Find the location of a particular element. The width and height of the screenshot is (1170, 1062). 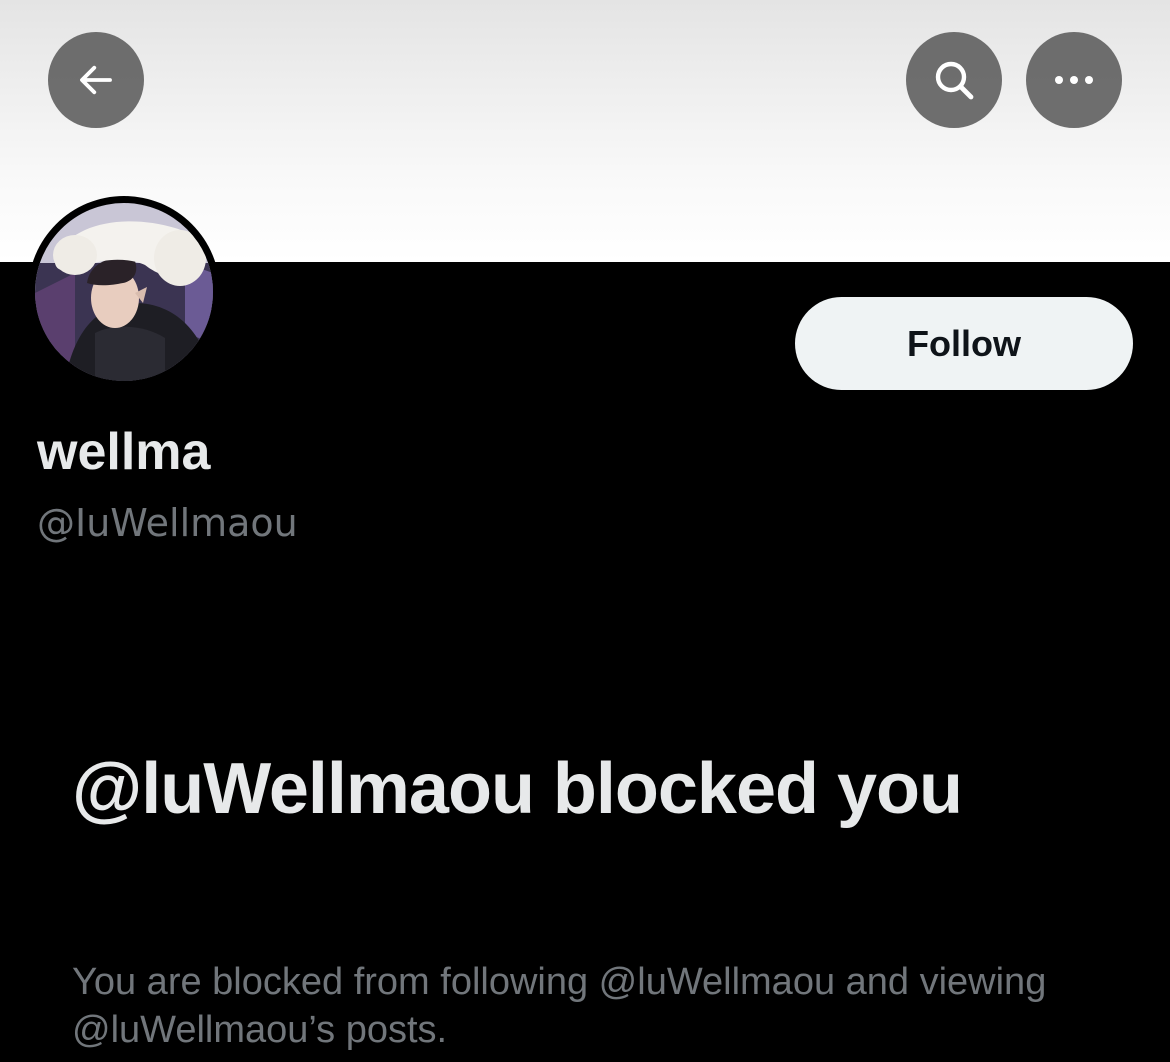

arrow-left-icon is located at coordinates (96, 80).